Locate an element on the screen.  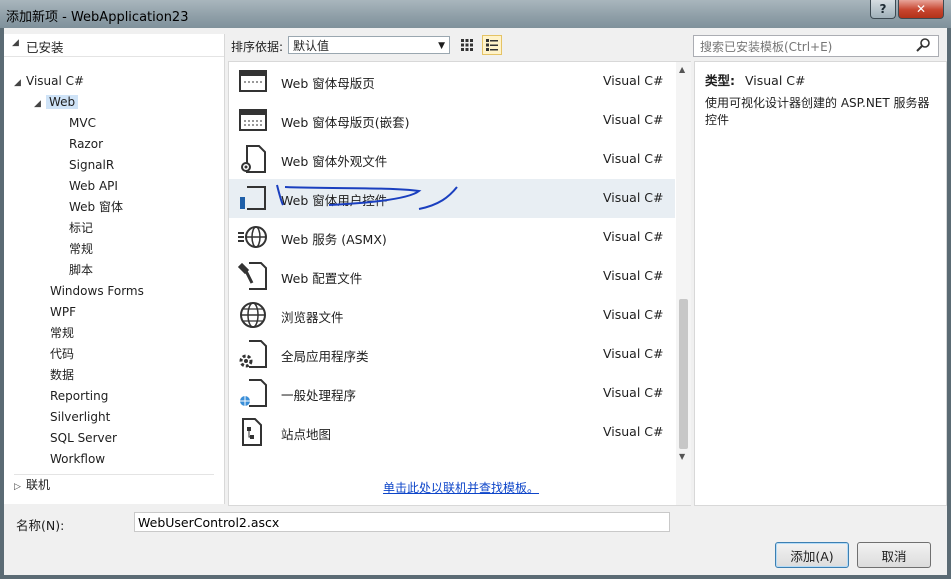
small-icons-view-button is located at coordinates (467, 45).